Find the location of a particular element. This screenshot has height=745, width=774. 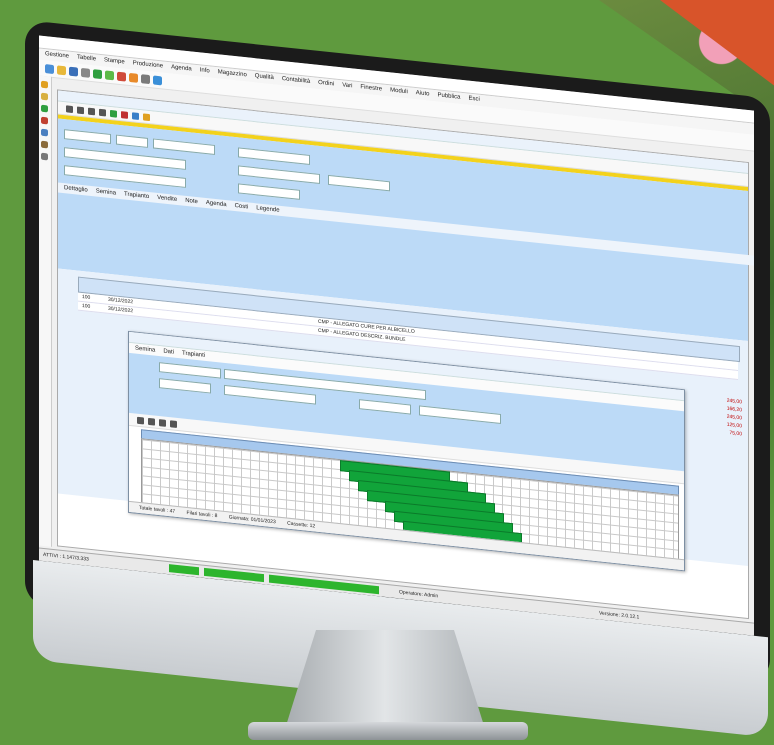

menu-item: Produzione is located at coordinates (148, 64).